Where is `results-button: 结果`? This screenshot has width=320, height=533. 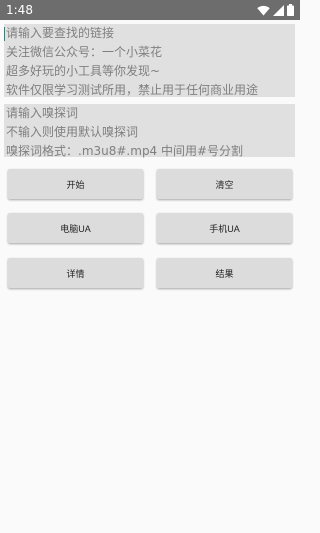 results-button: 结果 is located at coordinates (224, 273).